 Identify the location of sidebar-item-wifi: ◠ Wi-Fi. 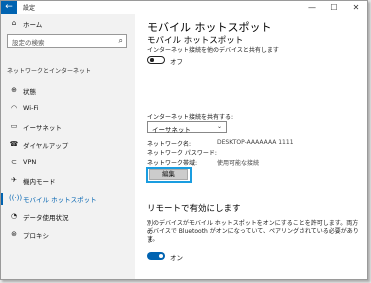
(68, 109).